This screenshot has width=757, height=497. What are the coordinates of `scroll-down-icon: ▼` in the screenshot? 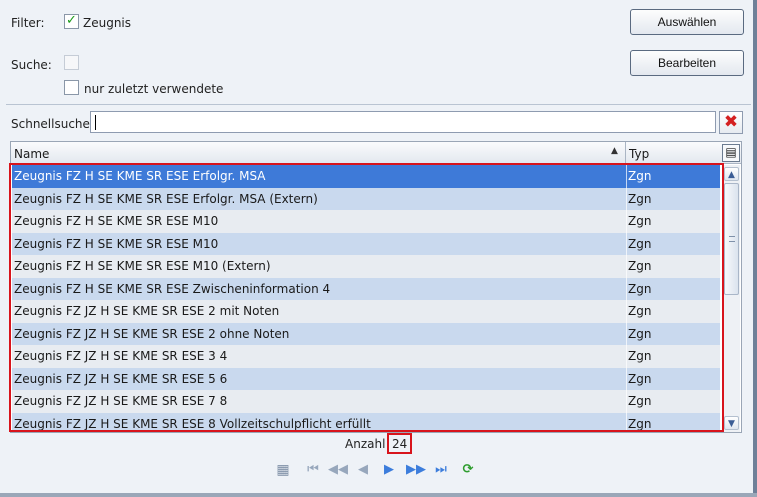 It's located at (731, 423).